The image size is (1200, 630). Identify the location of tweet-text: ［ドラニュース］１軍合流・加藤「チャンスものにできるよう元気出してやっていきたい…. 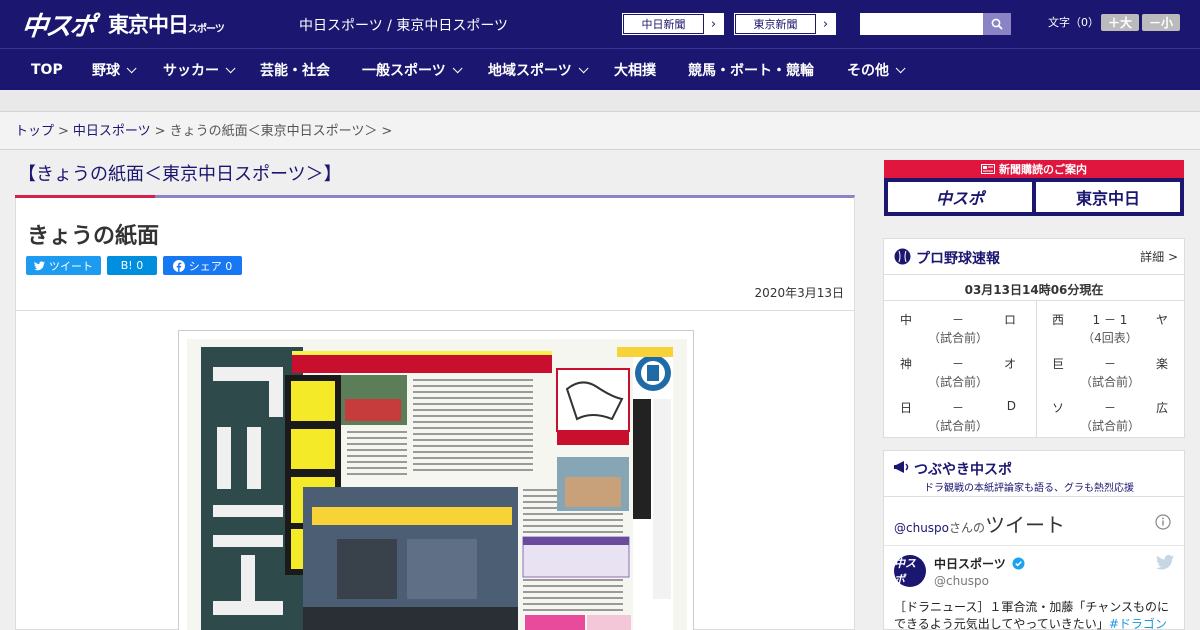
(1036, 614).